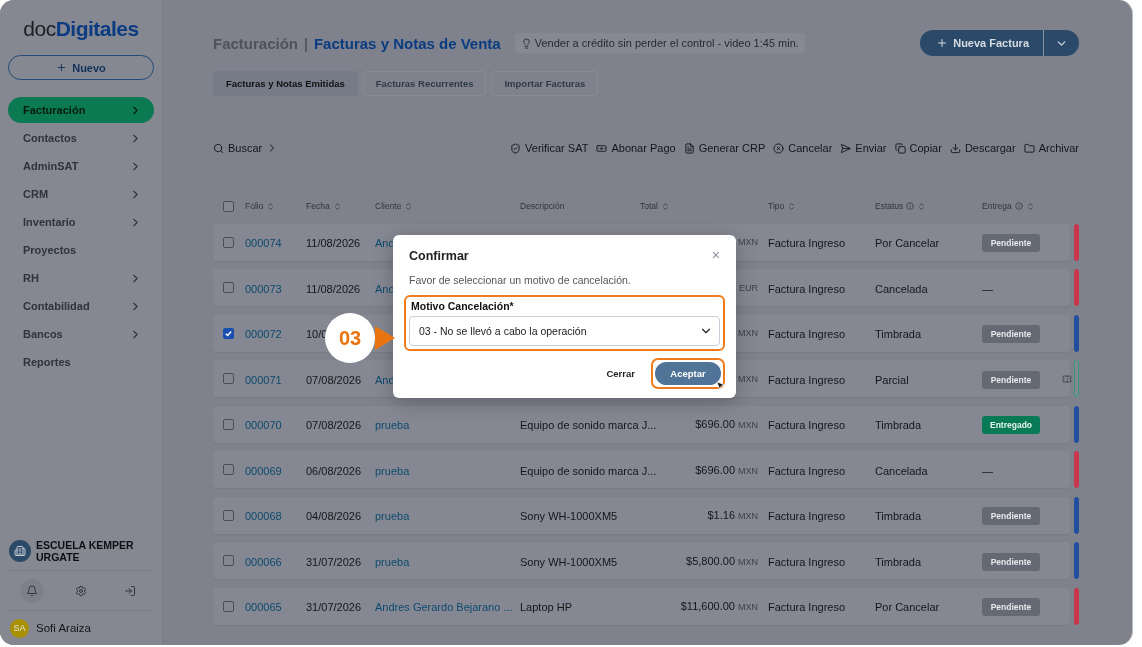  What do you see at coordinates (892, 379) in the screenshot?
I see `status-cell: Parcial` at bounding box center [892, 379].